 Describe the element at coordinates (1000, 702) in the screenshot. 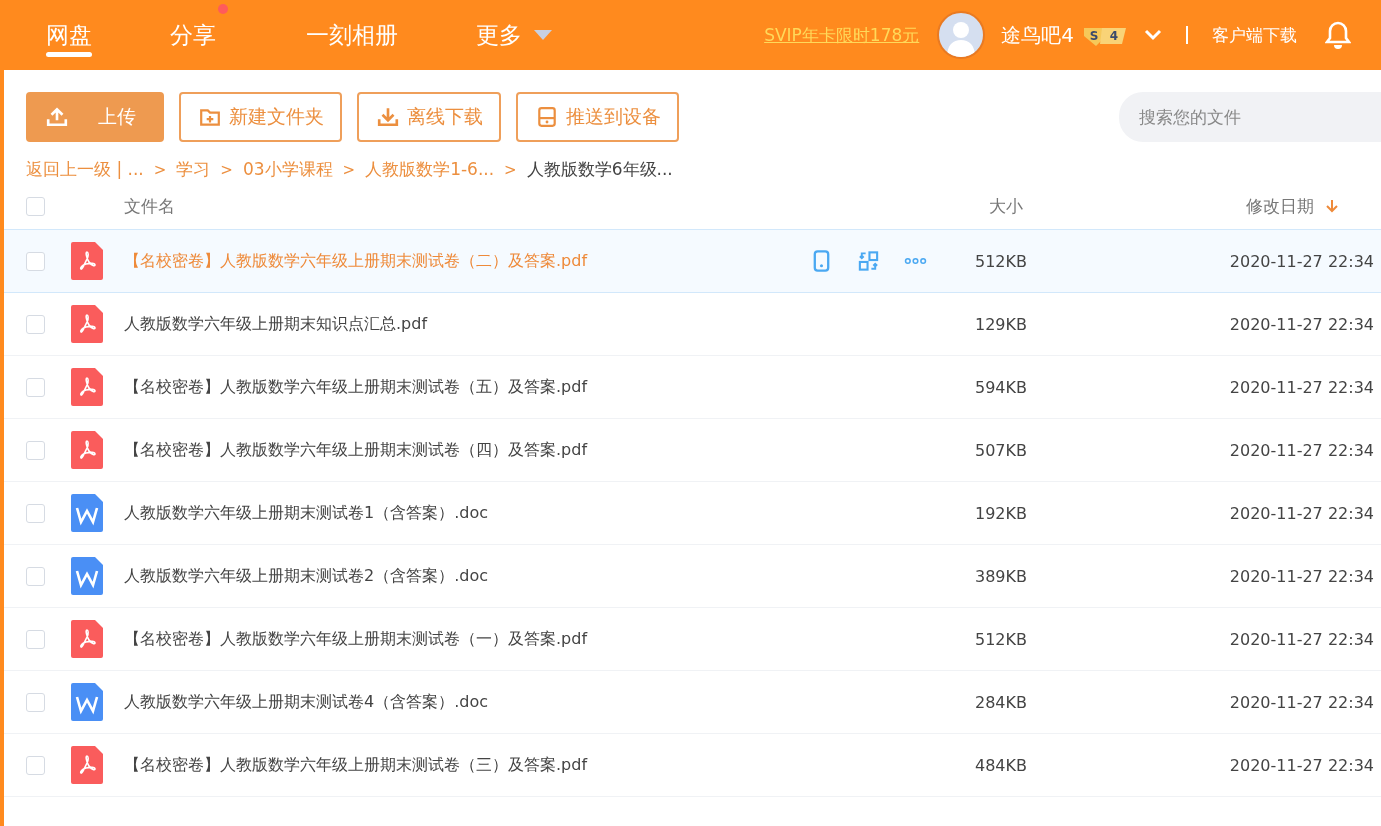

I see `file-size: 284KB` at that location.